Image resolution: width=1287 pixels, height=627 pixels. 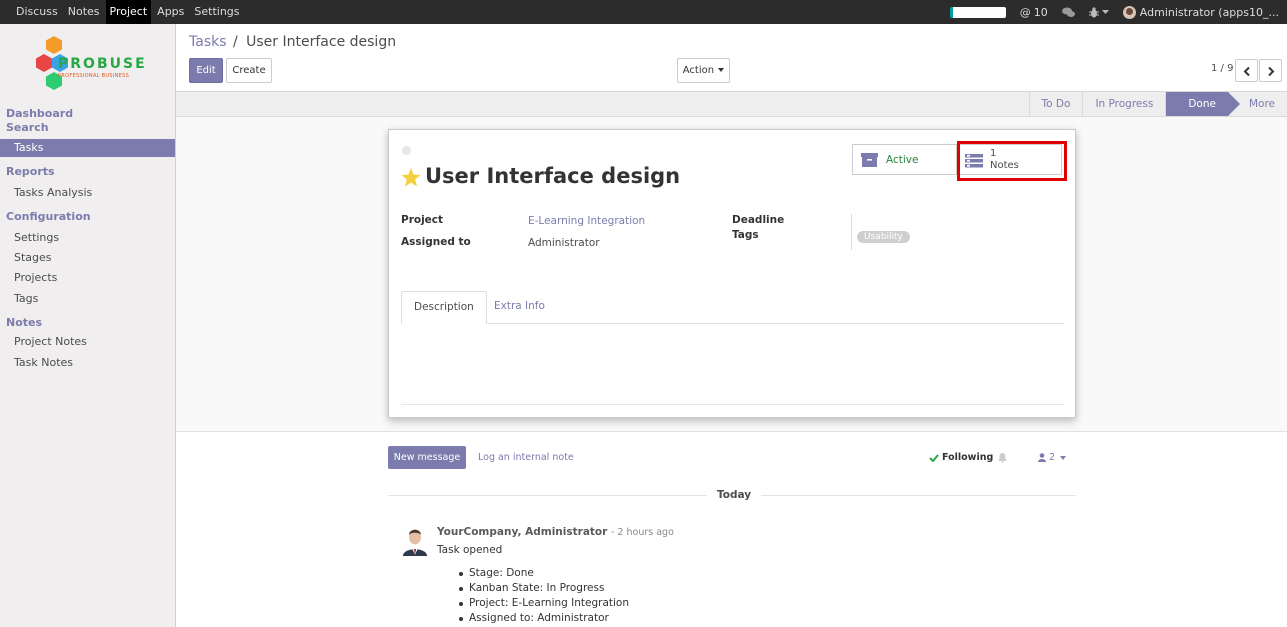 I want to click on message-author: YourCompany, Administrator - 2 hours ago, so click(x=555, y=532).